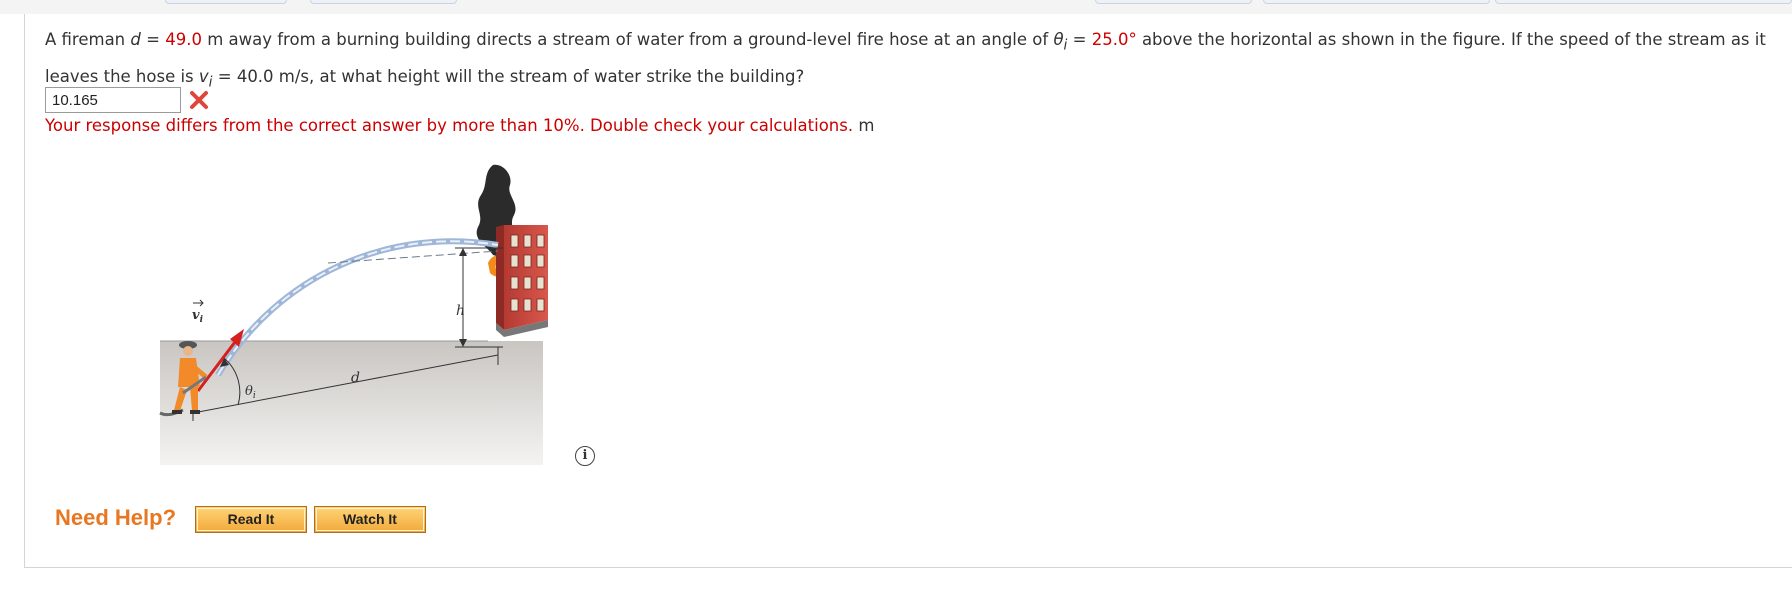 The width and height of the screenshot is (1792, 607). Describe the element at coordinates (202, 320) in the screenshot. I see `v-sub: i` at that location.